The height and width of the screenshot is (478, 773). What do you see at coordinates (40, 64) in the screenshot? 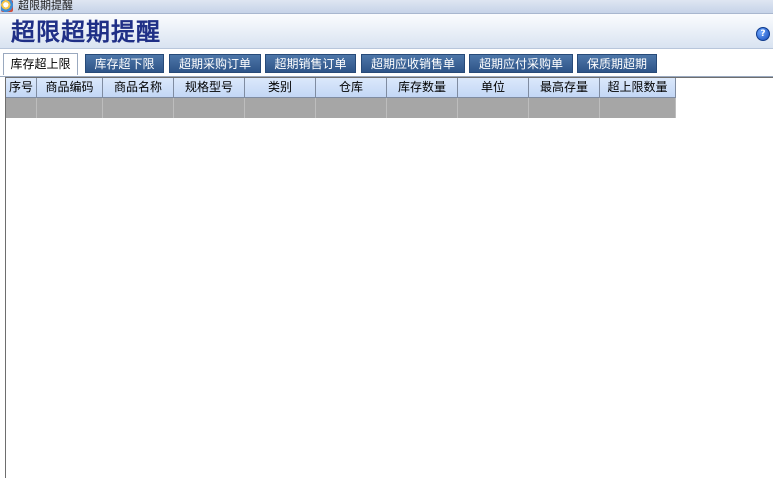
I see `tab-stock-over-upper: 库存超上限` at bounding box center [40, 64].